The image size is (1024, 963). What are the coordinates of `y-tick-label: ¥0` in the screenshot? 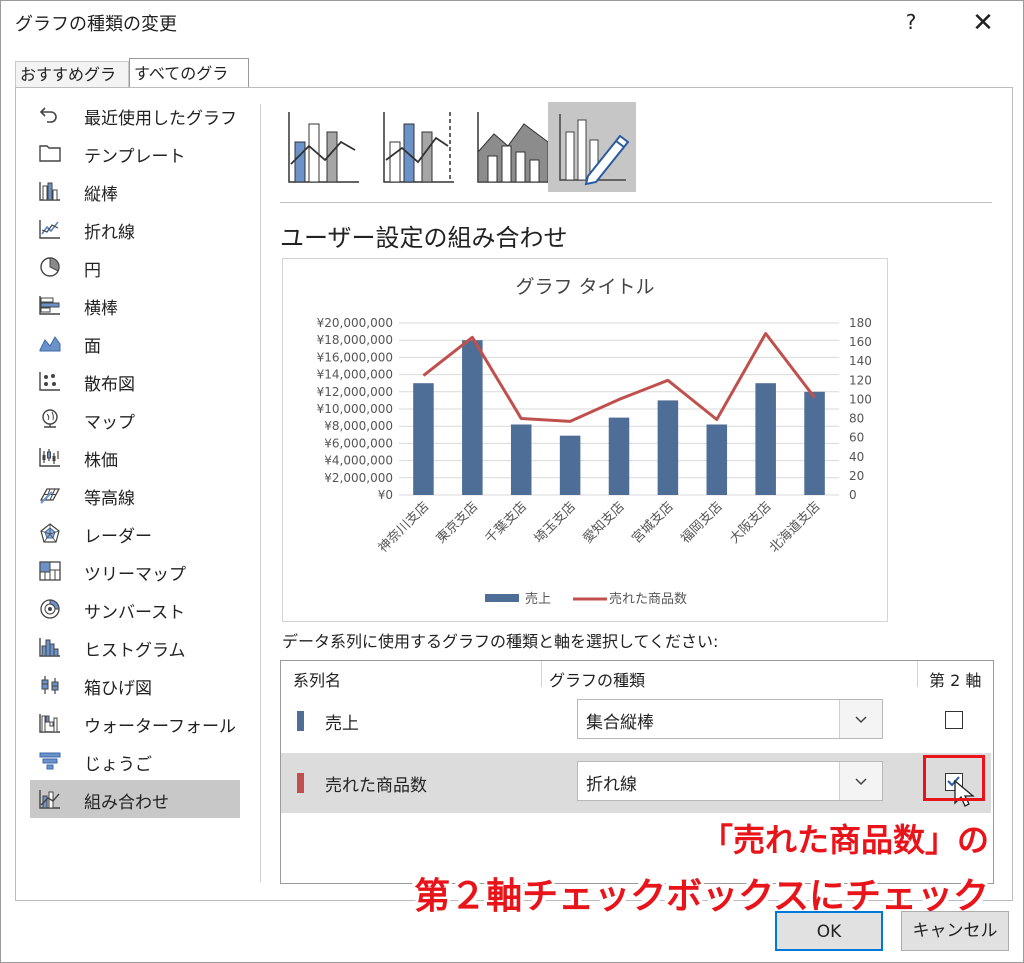 It's located at (385, 495).